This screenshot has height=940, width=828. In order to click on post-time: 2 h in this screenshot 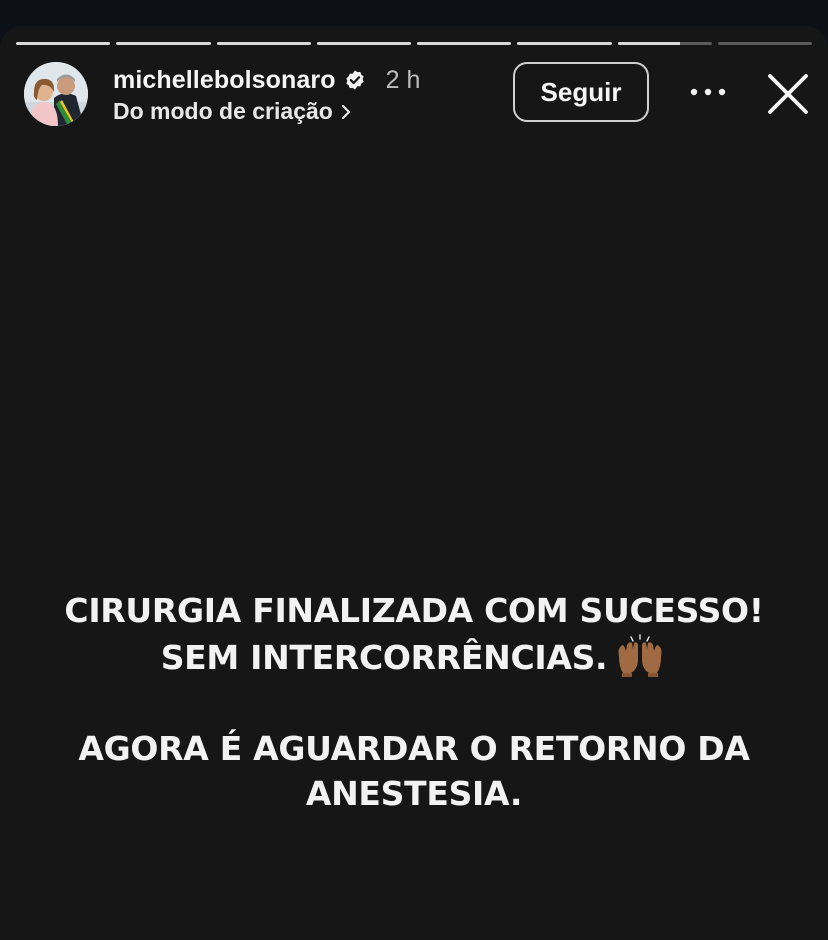, I will do `click(403, 79)`.